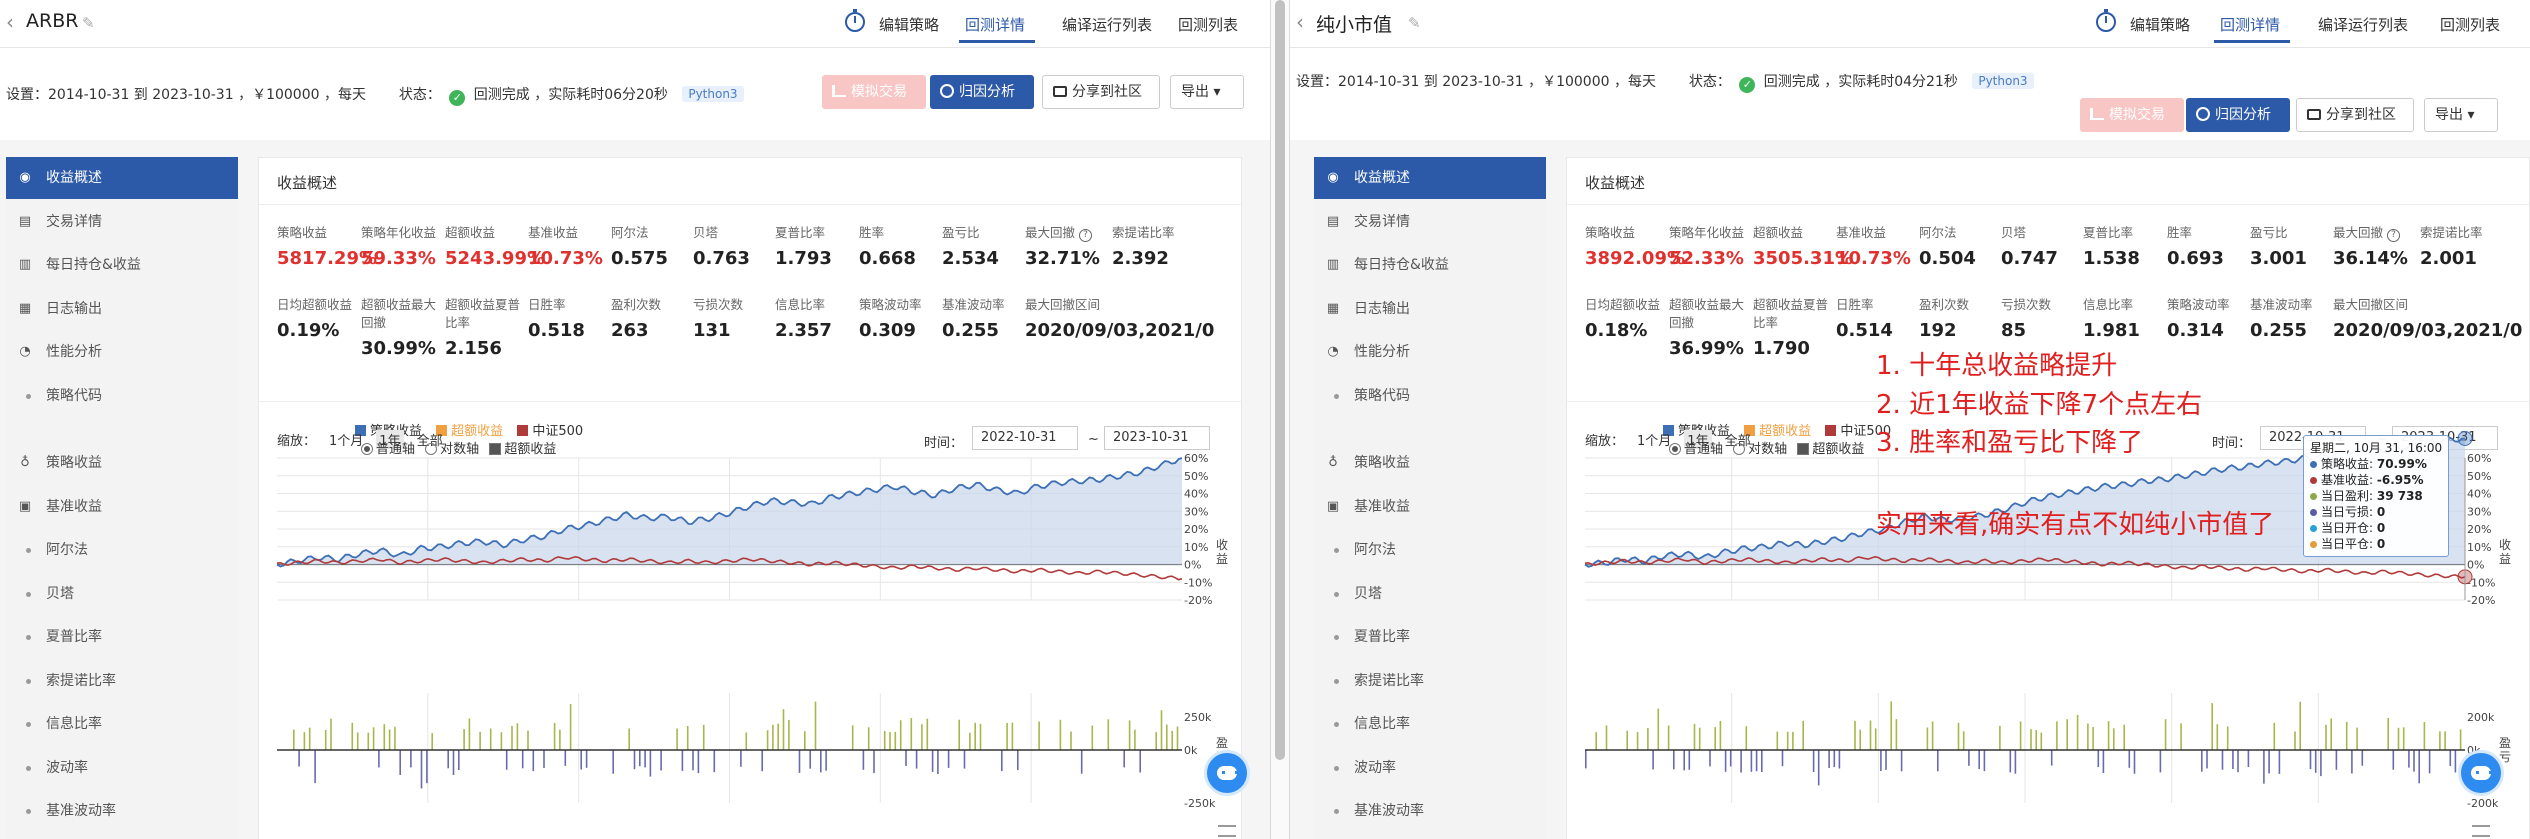  What do you see at coordinates (1375, 550) in the screenshot?
I see `sidebar-item-label: 阿尔法` at bounding box center [1375, 550].